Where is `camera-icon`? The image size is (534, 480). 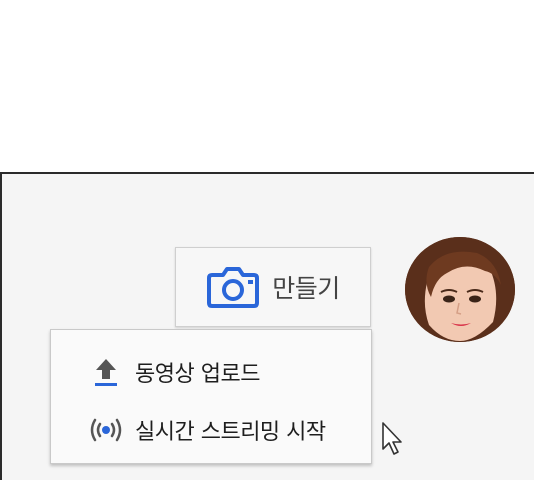
camera-icon is located at coordinates (233, 287).